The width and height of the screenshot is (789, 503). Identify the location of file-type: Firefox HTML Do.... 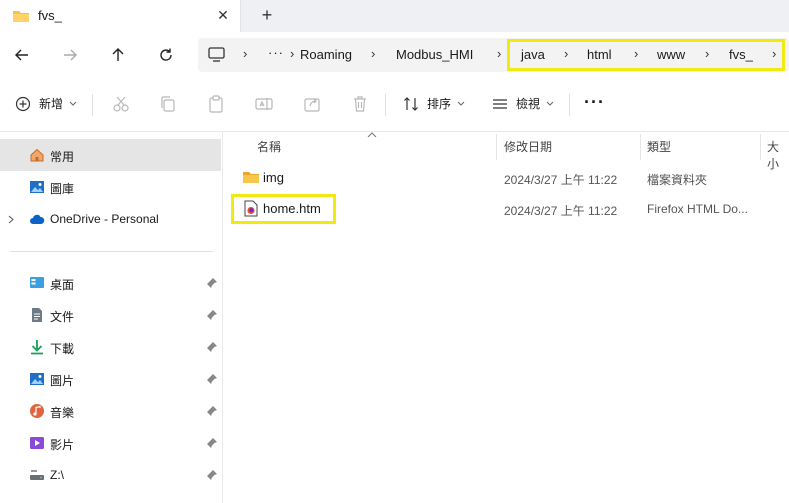
(697, 209).